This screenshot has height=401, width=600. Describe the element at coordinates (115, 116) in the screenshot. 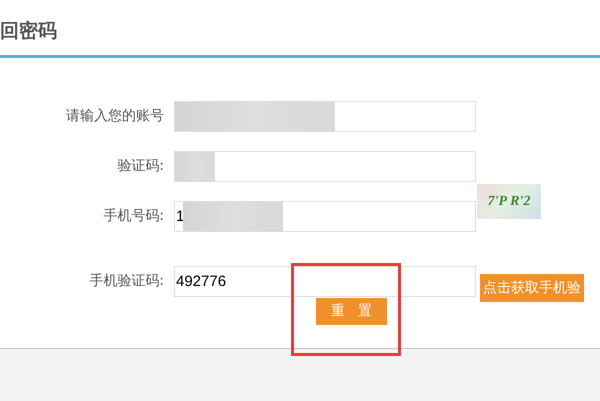

I see `field-label: 请输入您的账号` at that location.